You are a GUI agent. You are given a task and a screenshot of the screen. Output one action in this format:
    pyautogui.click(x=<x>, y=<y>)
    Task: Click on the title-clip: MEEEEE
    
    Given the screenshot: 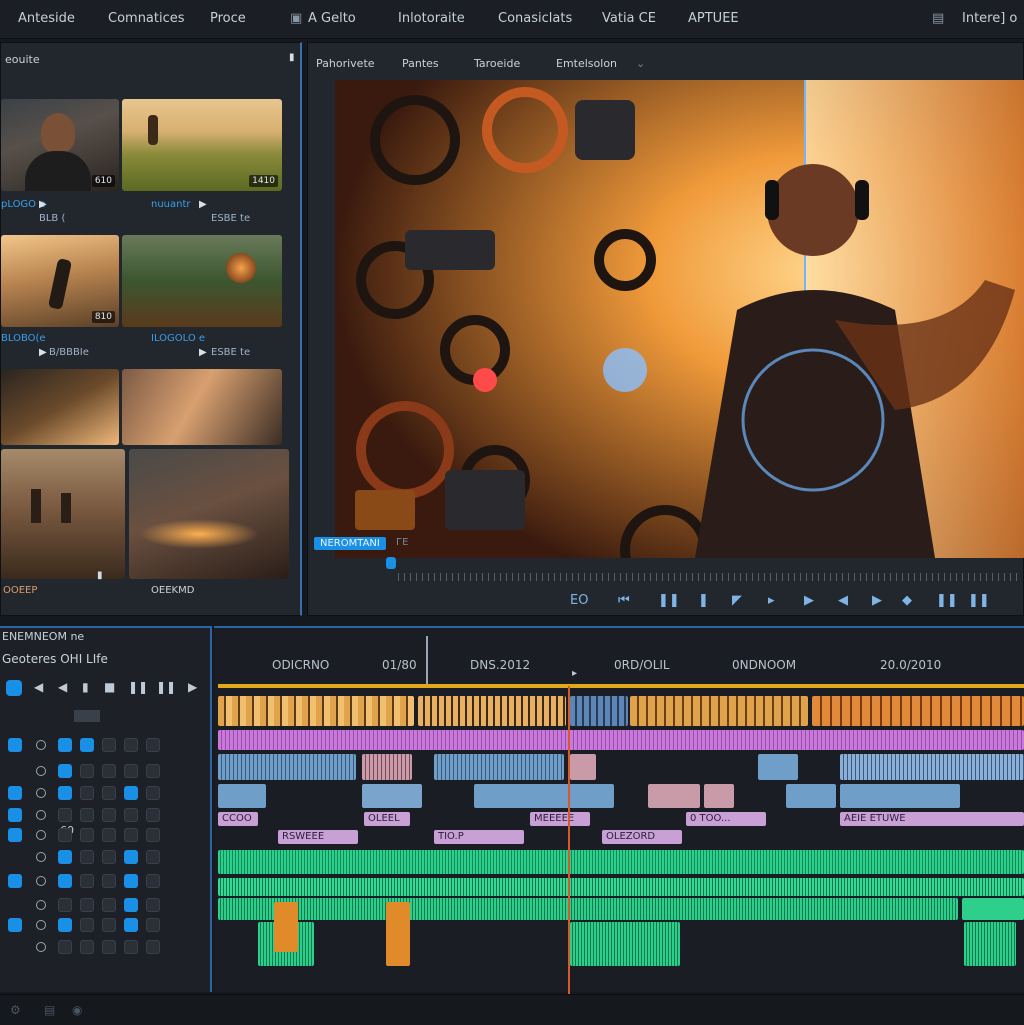 What is the action you would take?
    pyautogui.click(x=560, y=819)
    